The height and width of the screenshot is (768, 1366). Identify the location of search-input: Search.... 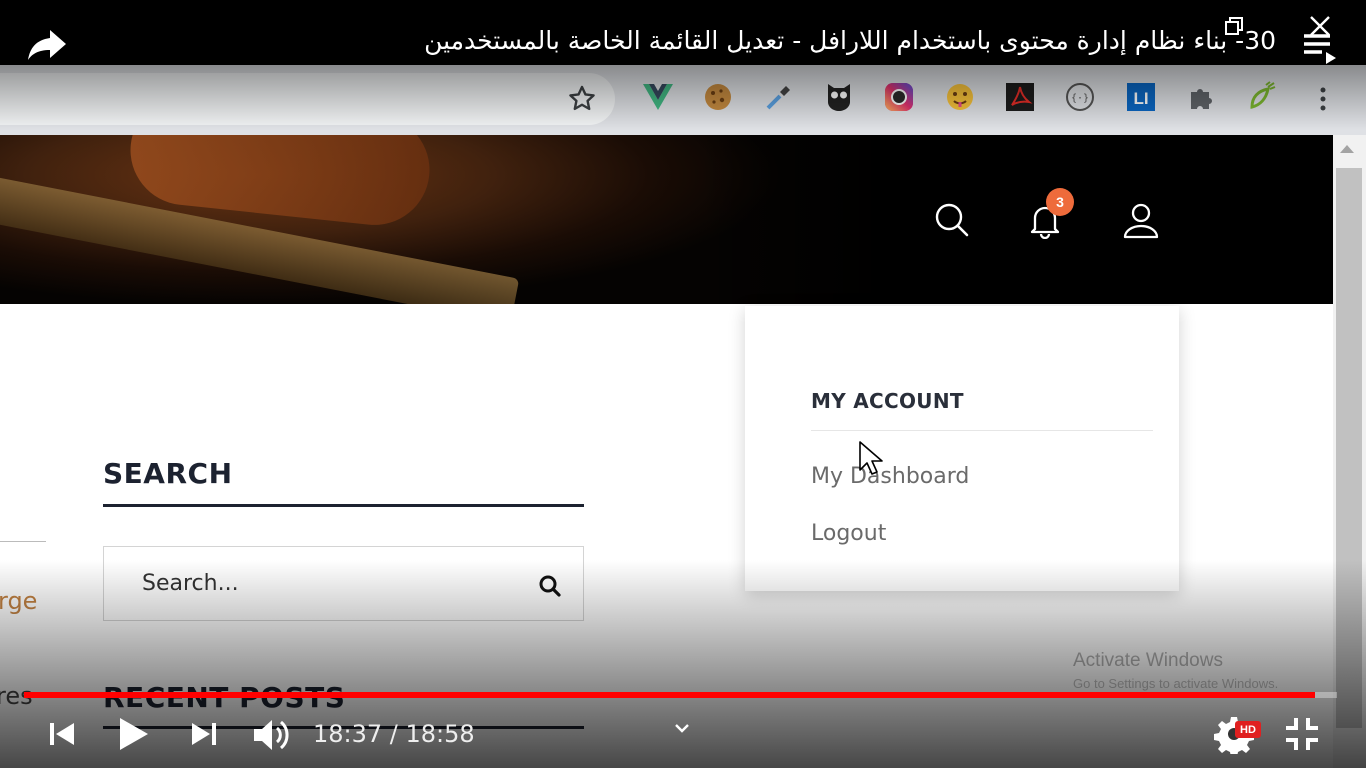
(343, 583).